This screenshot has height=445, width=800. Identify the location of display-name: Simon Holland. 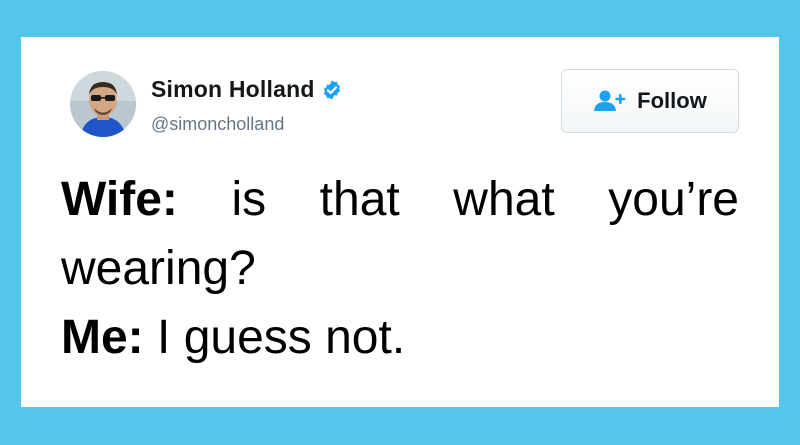
(247, 89).